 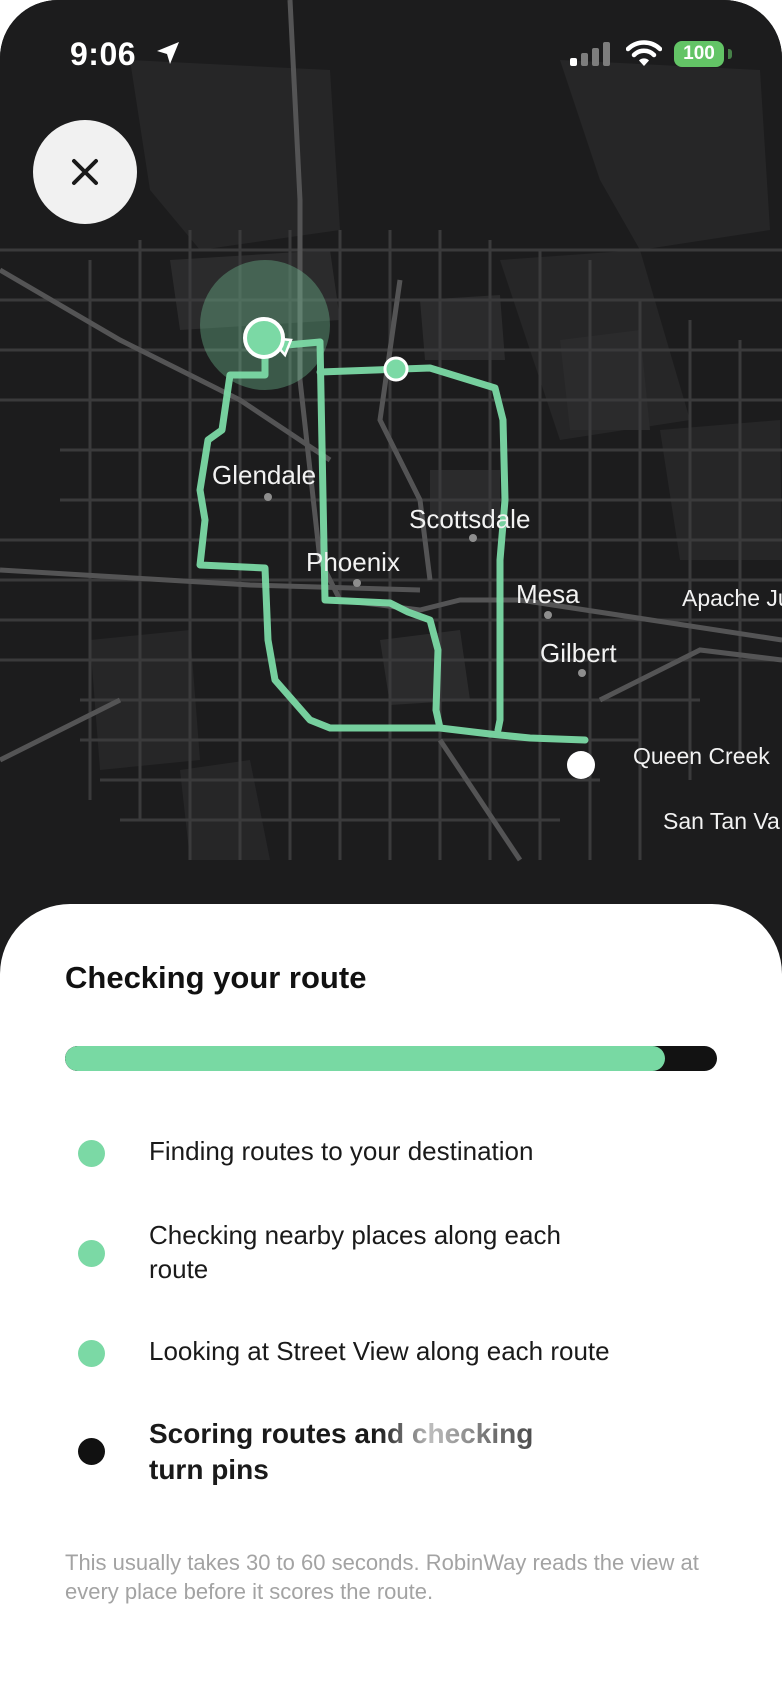 What do you see at coordinates (353, 562) in the screenshot?
I see `city-label-phoenix: Phoenix` at bounding box center [353, 562].